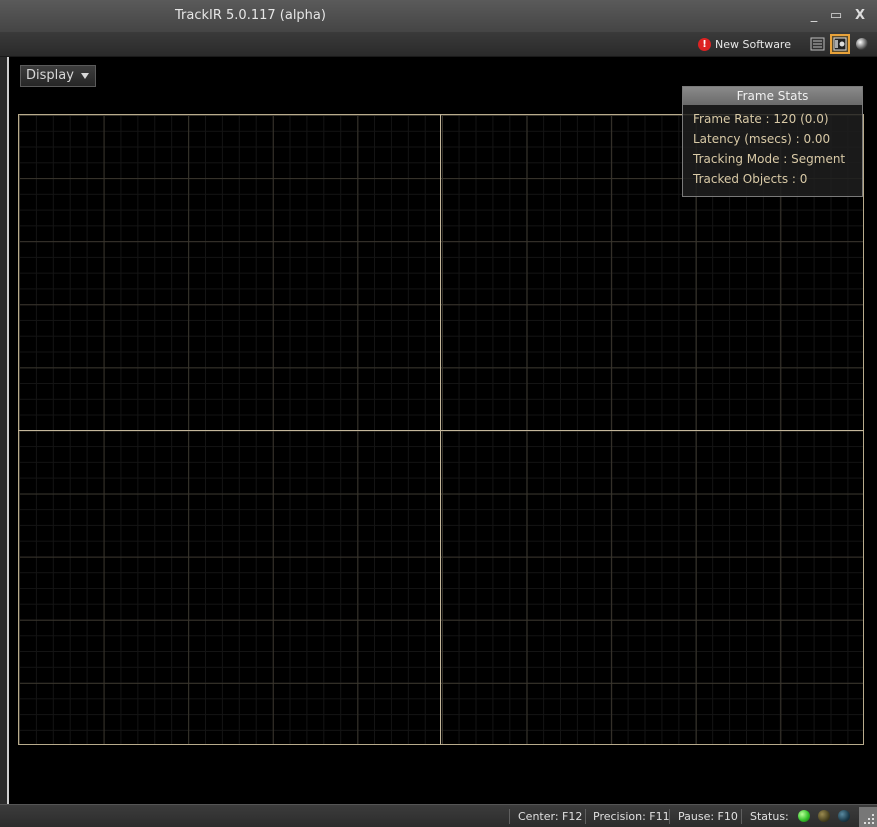 The width and height of the screenshot is (877, 827). I want to click on close-icon: X, so click(860, 16).